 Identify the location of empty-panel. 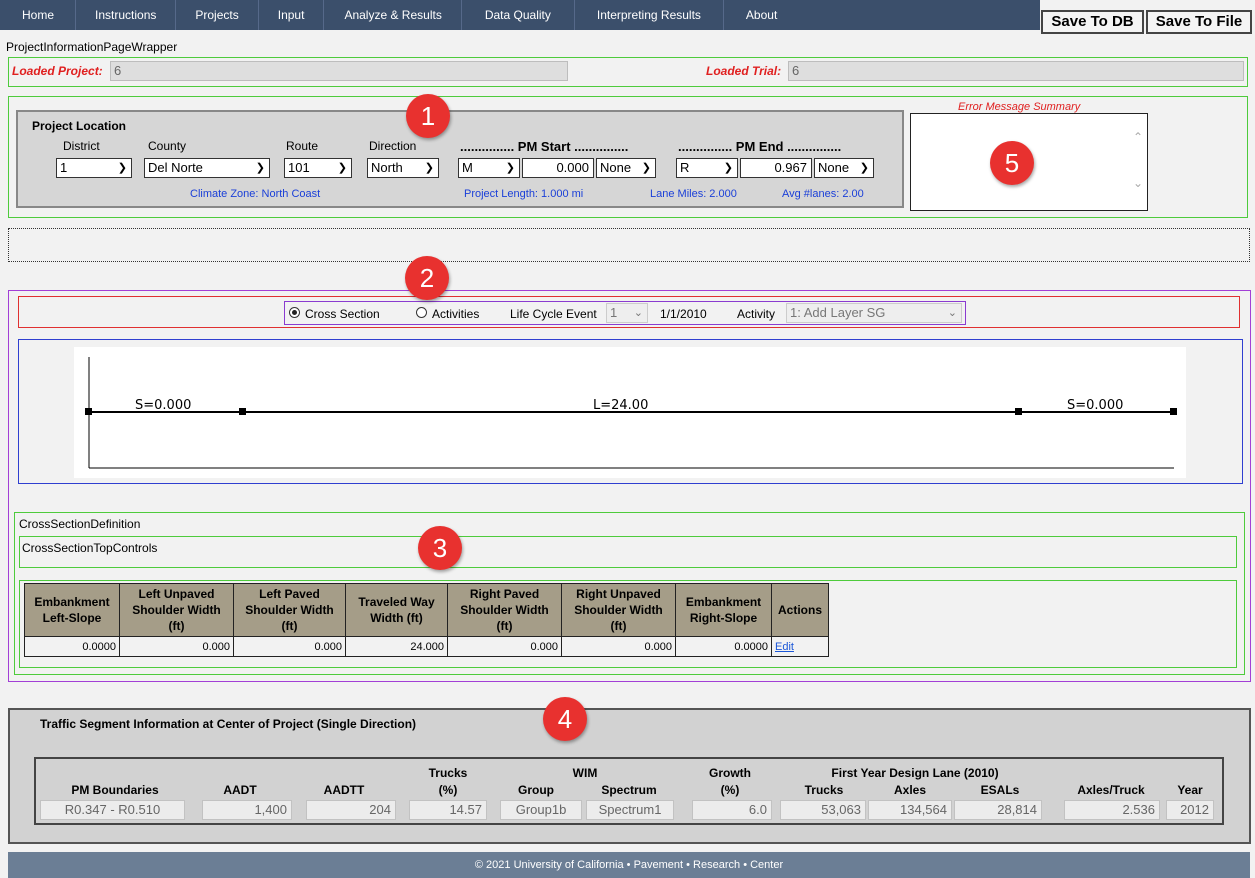
(629, 245).